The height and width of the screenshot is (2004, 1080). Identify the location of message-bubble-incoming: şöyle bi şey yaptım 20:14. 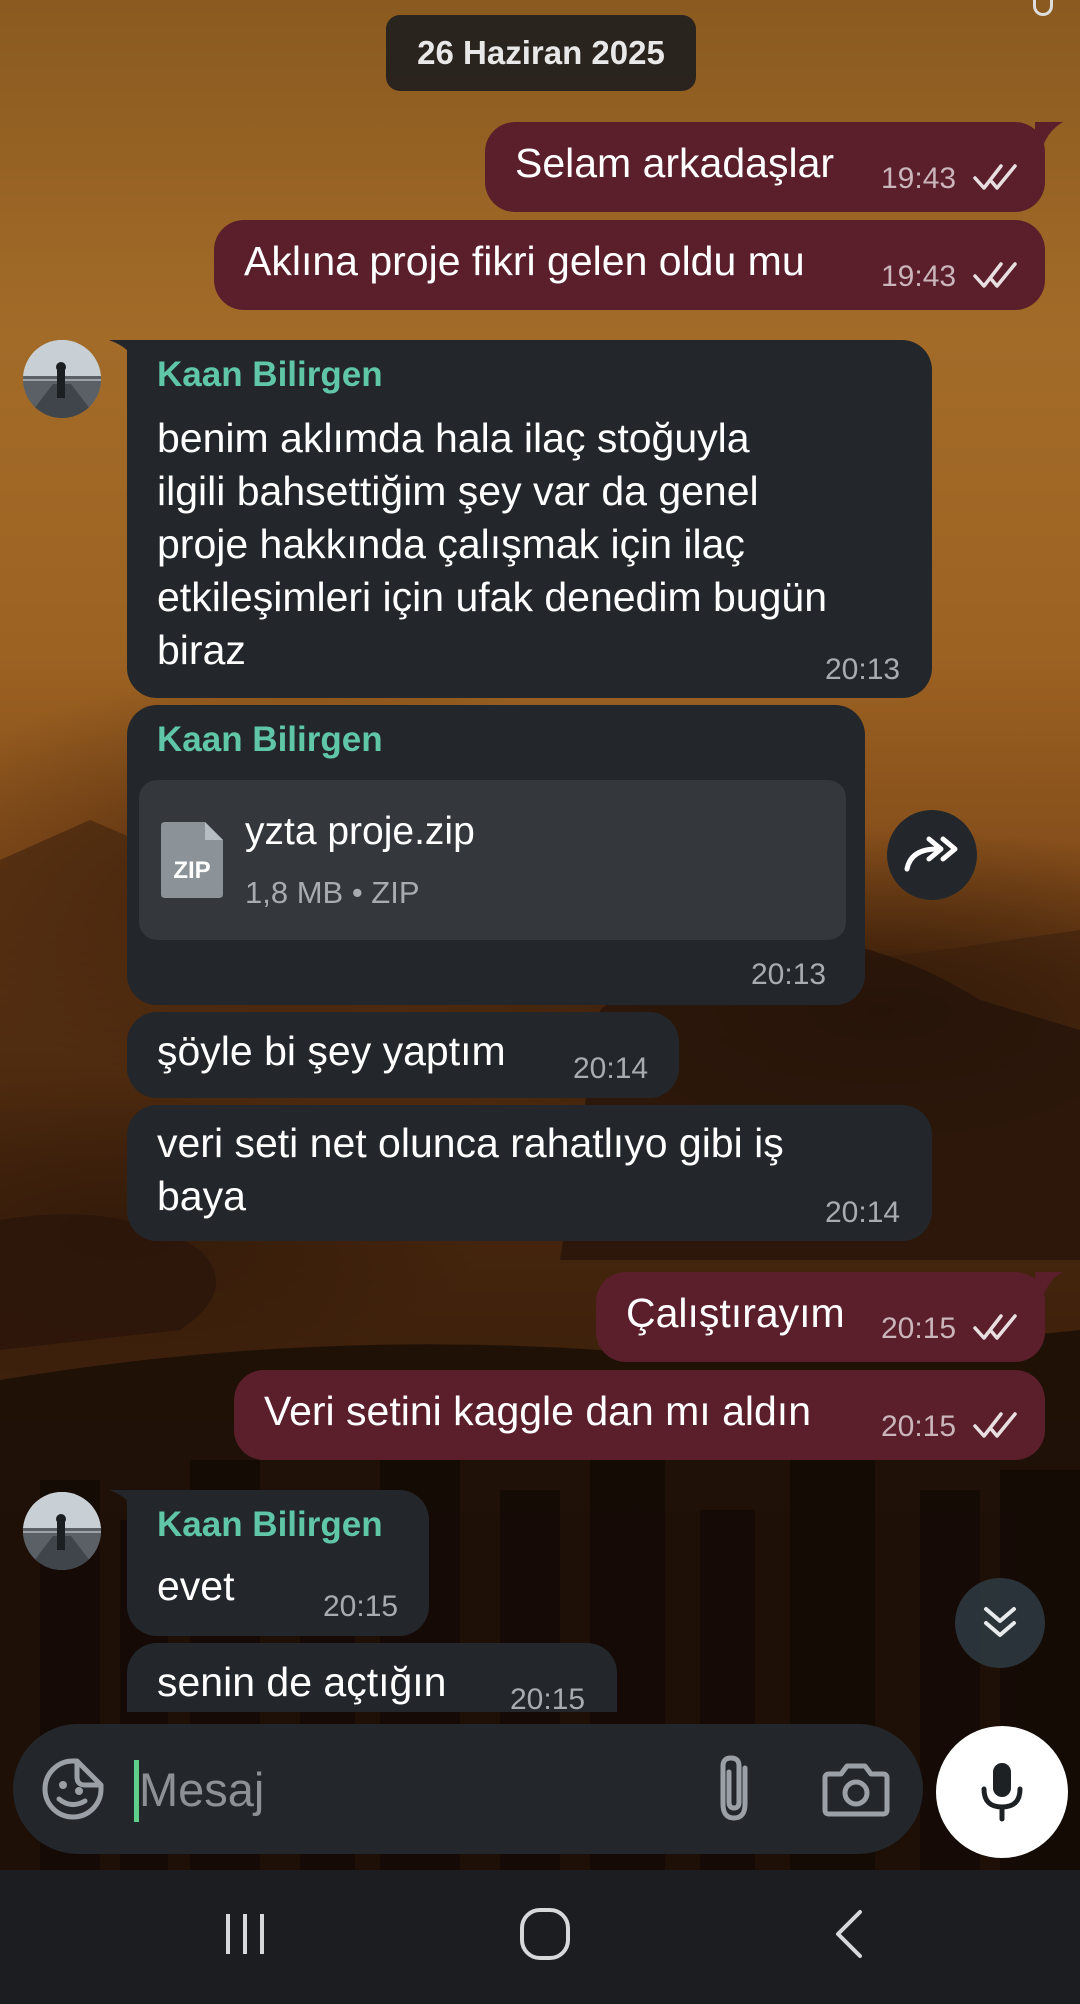
(403, 1055).